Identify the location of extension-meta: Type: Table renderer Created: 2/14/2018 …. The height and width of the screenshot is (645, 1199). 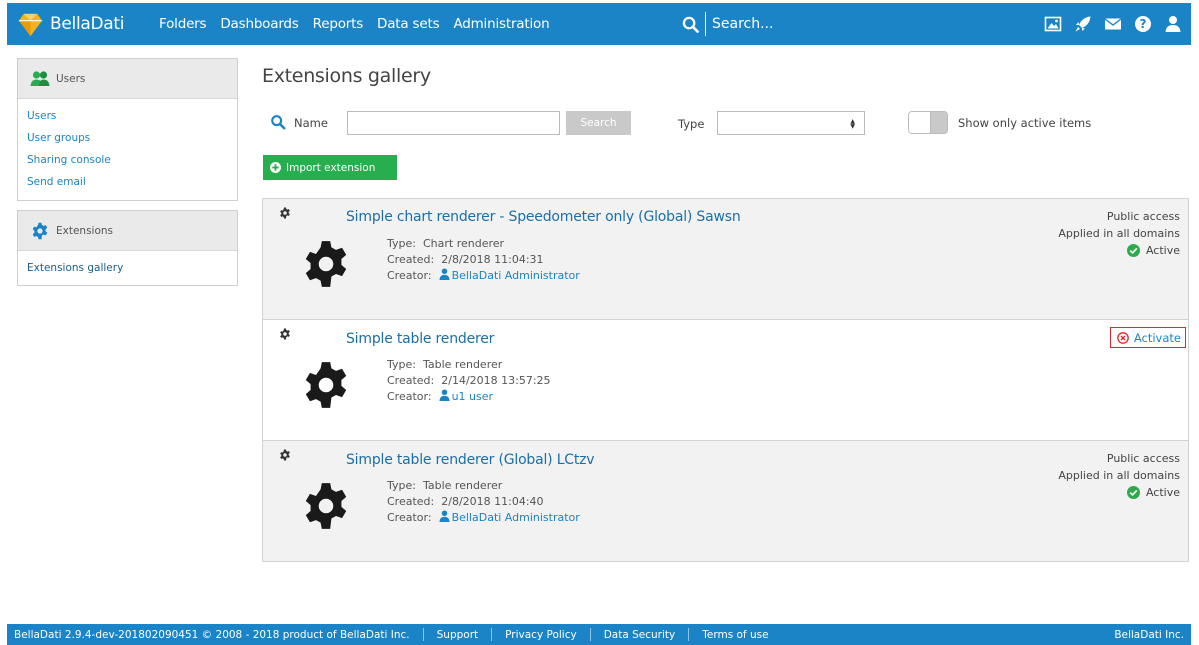
(469, 381).